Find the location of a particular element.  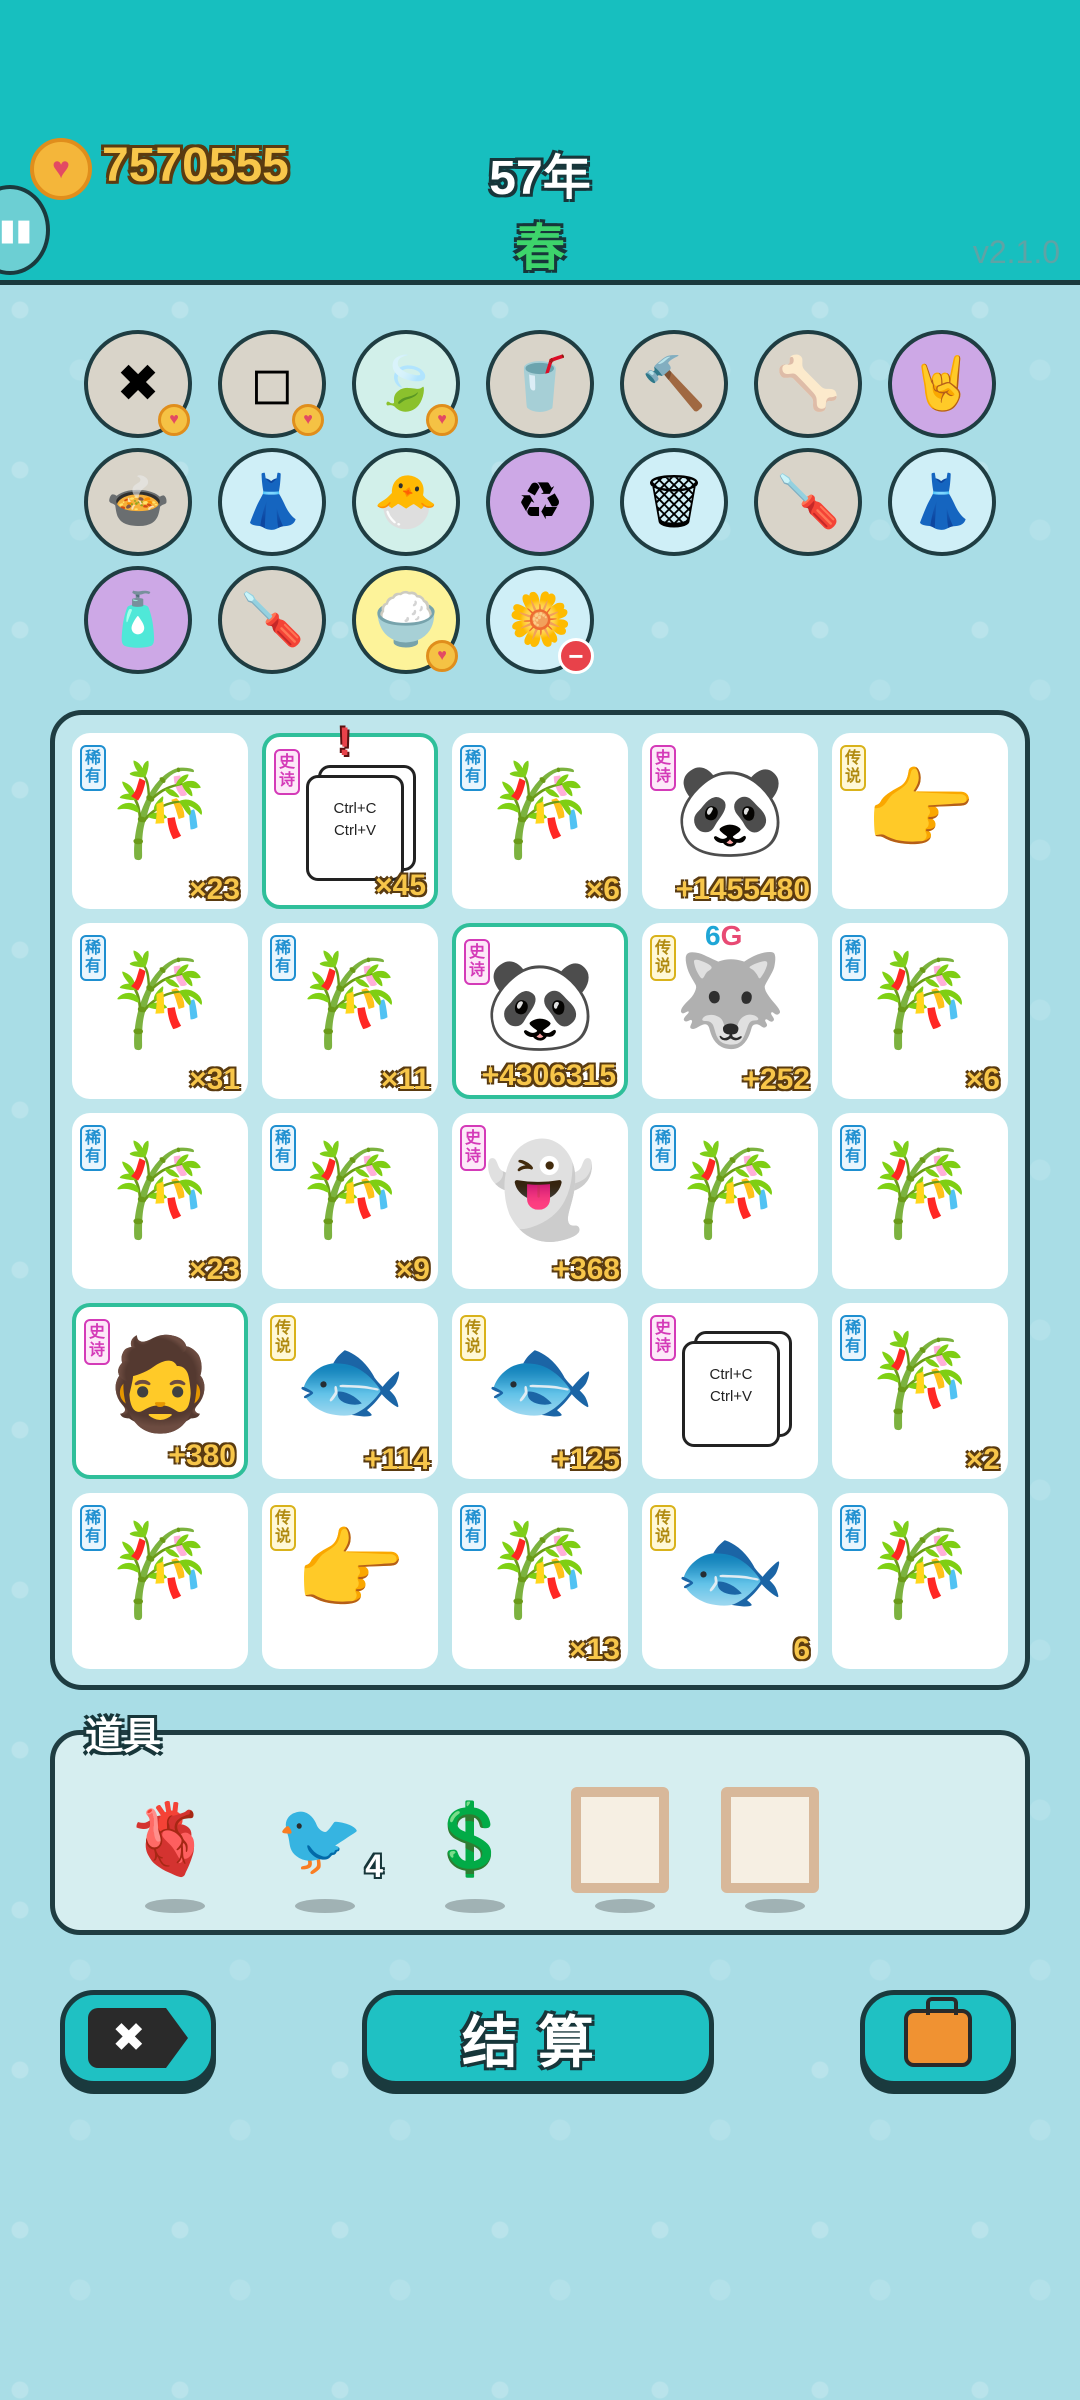

grid-cell: 传说 🐟 +125 is located at coordinates (540, 1391).